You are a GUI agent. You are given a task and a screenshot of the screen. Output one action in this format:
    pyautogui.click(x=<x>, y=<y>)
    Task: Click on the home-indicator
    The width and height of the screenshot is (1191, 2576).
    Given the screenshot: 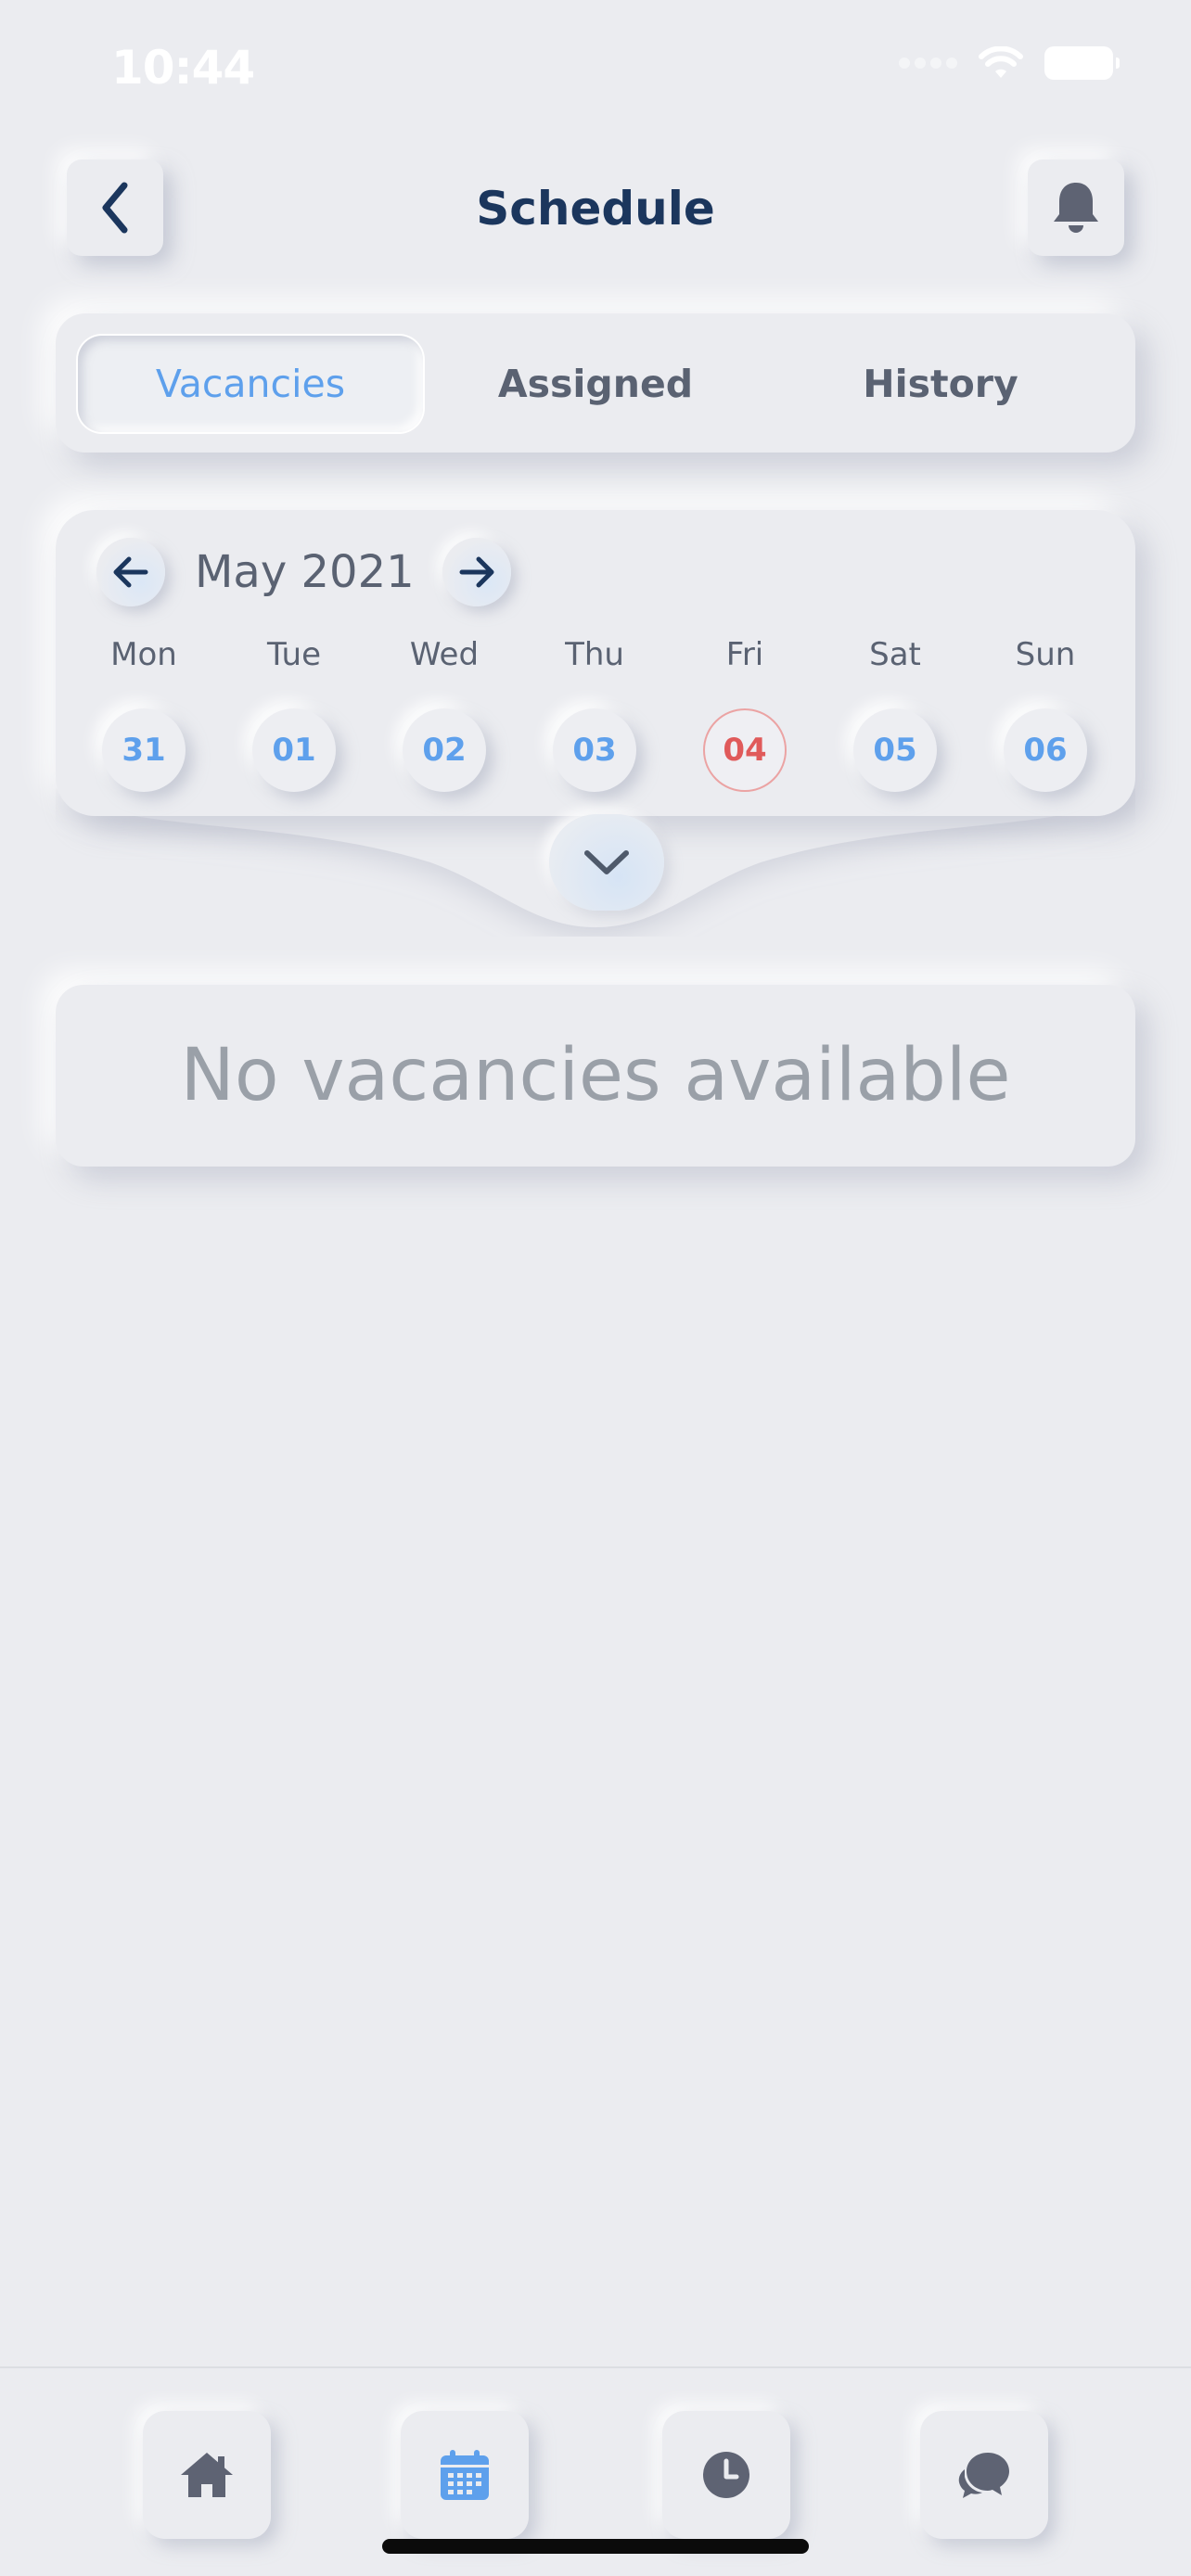 What is the action you would take?
    pyautogui.click(x=595, y=2546)
    